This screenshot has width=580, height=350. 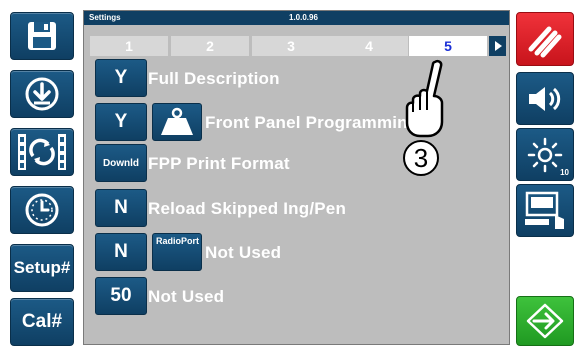 I want to click on volume-button, so click(x=545, y=98).